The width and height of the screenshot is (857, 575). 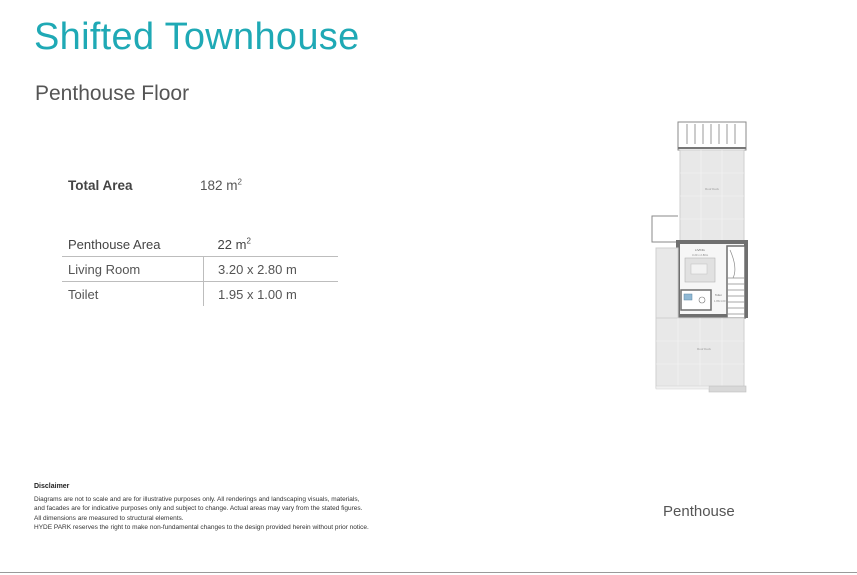 I want to click on total-area-unit-superscript: 2, so click(x=239, y=182).